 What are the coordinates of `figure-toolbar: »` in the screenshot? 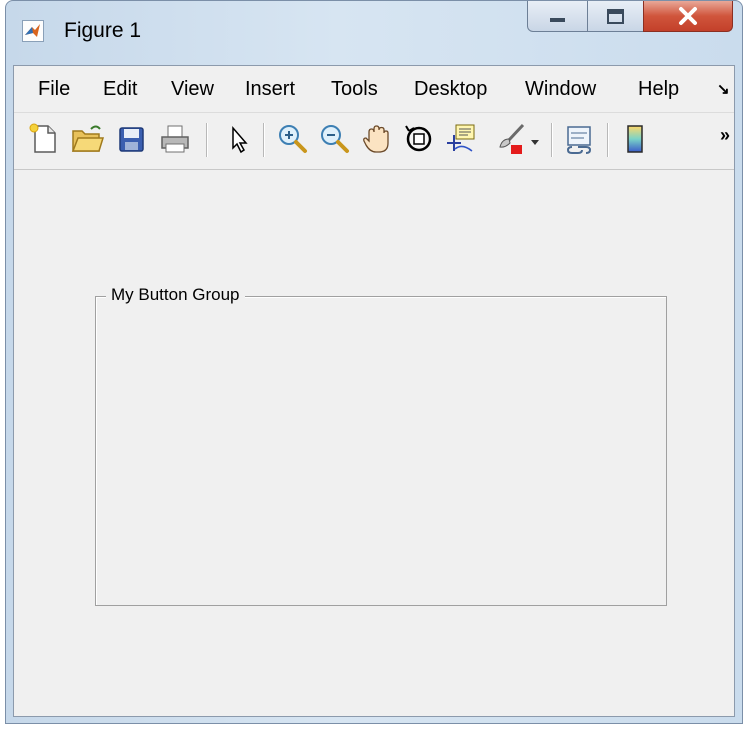 It's located at (374, 141).